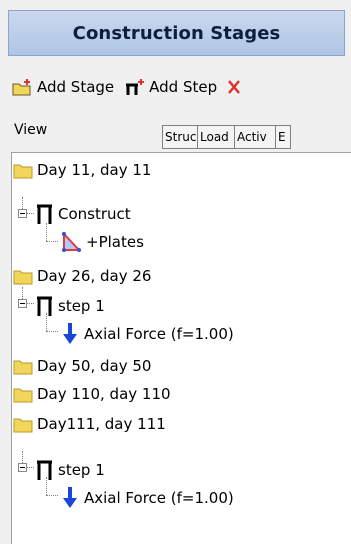 The width and height of the screenshot is (351, 544). I want to click on frame-add-icon, so click(135, 87).